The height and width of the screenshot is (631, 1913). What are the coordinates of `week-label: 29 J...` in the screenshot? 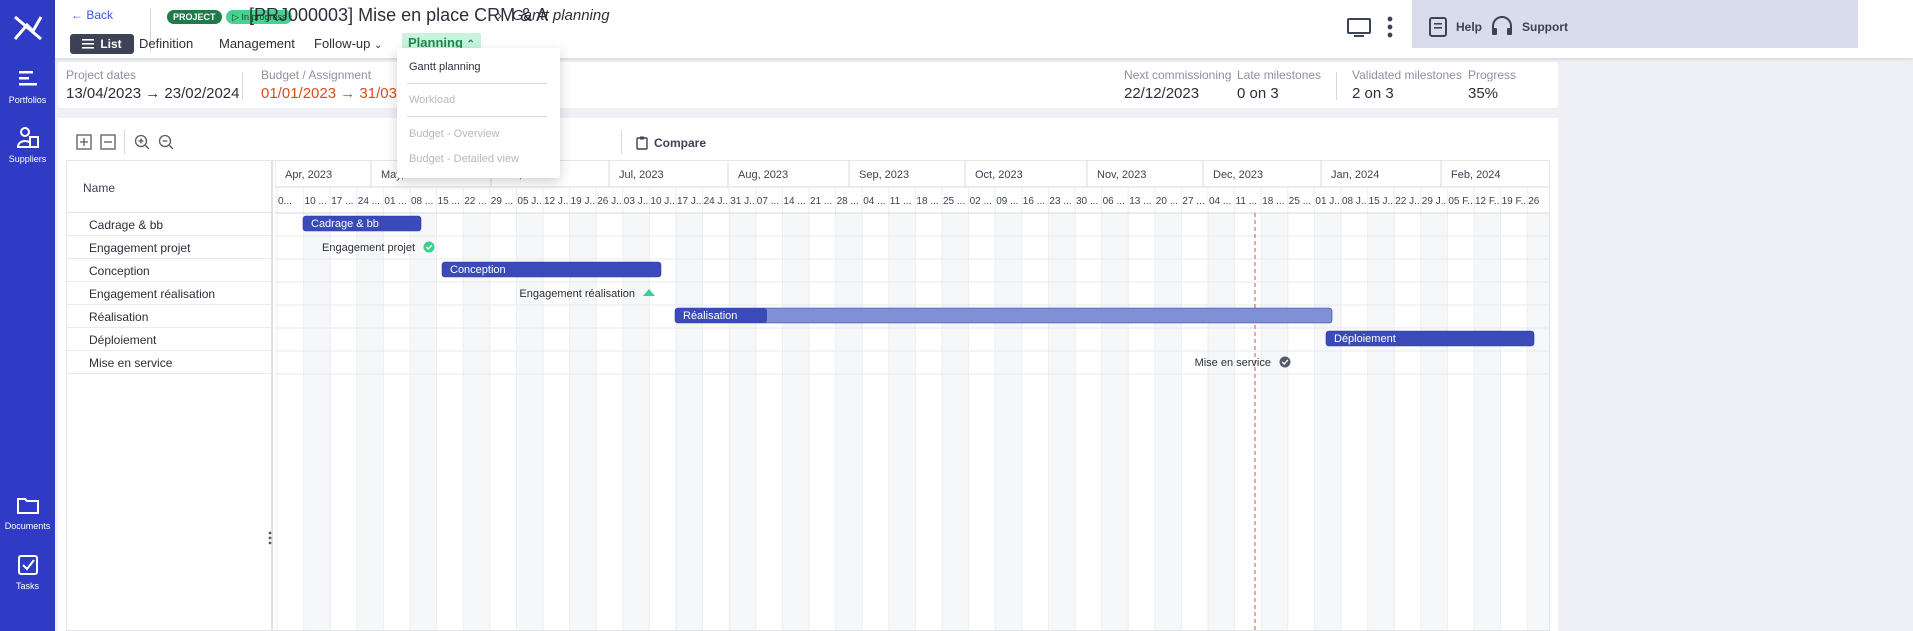 It's located at (1435, 201).